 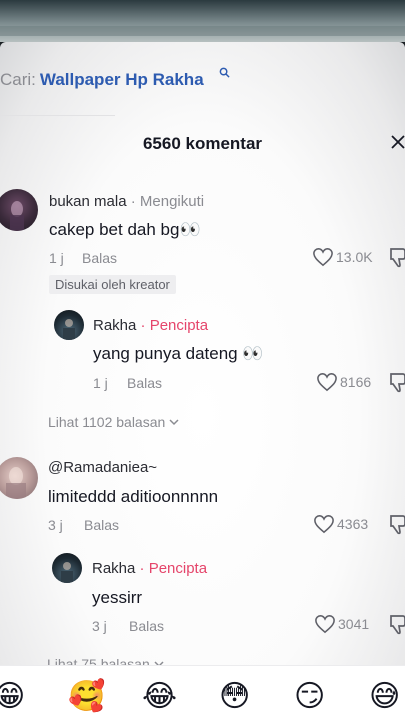 What do you see at coordinates (202, 143) in the screenshot?
I see `comments-count-title: 6560 komentar` at bounding box center [202, 143].